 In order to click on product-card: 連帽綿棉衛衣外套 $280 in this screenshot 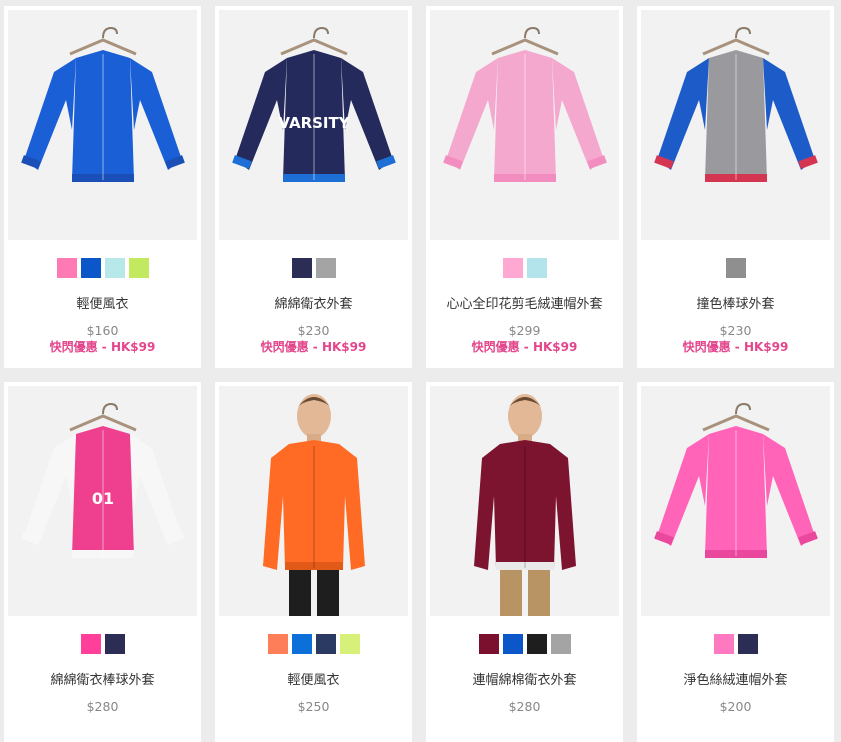, I will do `click(524, 562)`.